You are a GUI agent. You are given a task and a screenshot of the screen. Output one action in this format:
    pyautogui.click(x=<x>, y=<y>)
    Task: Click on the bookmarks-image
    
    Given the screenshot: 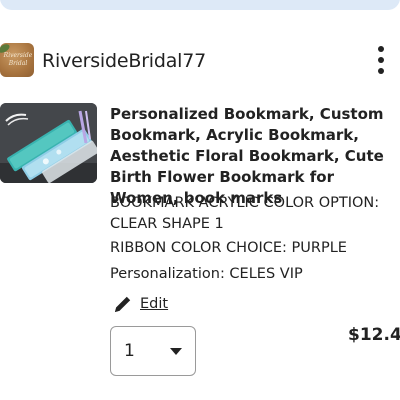 What is the action you would take?
    pyautogui.click(x=48, y=143)
    